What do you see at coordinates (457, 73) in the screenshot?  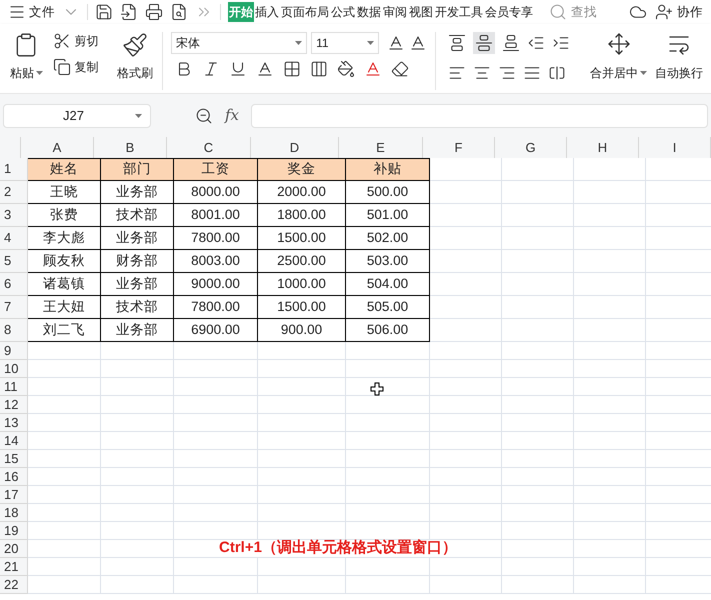 I see `align-left-icon` at bounding box center [457, 73].